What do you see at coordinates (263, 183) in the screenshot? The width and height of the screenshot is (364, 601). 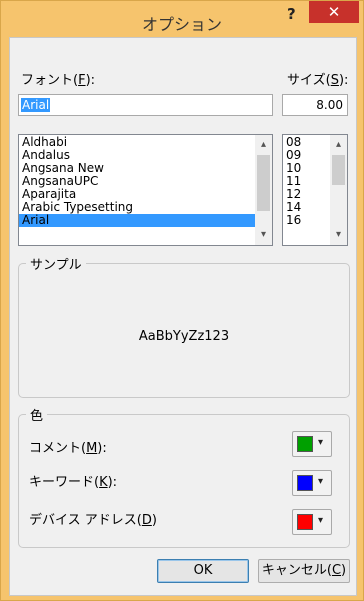 I see `font-list-scroll-thumb` at bounding box center [263, 183].